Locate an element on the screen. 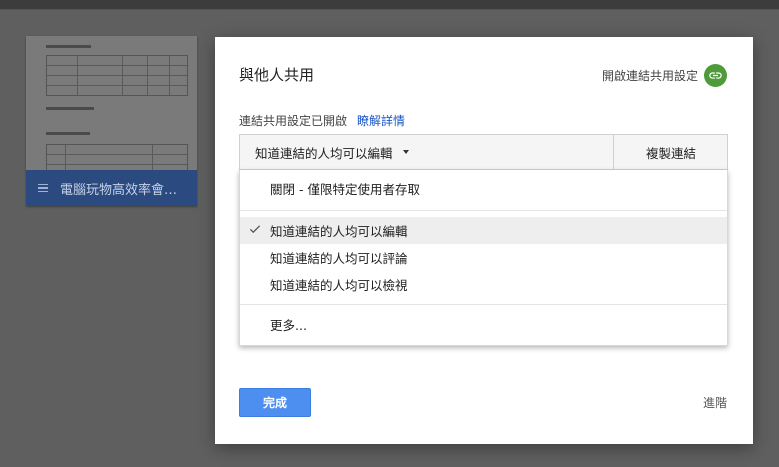  caret-down-icon is located at coordinates (405, 152).